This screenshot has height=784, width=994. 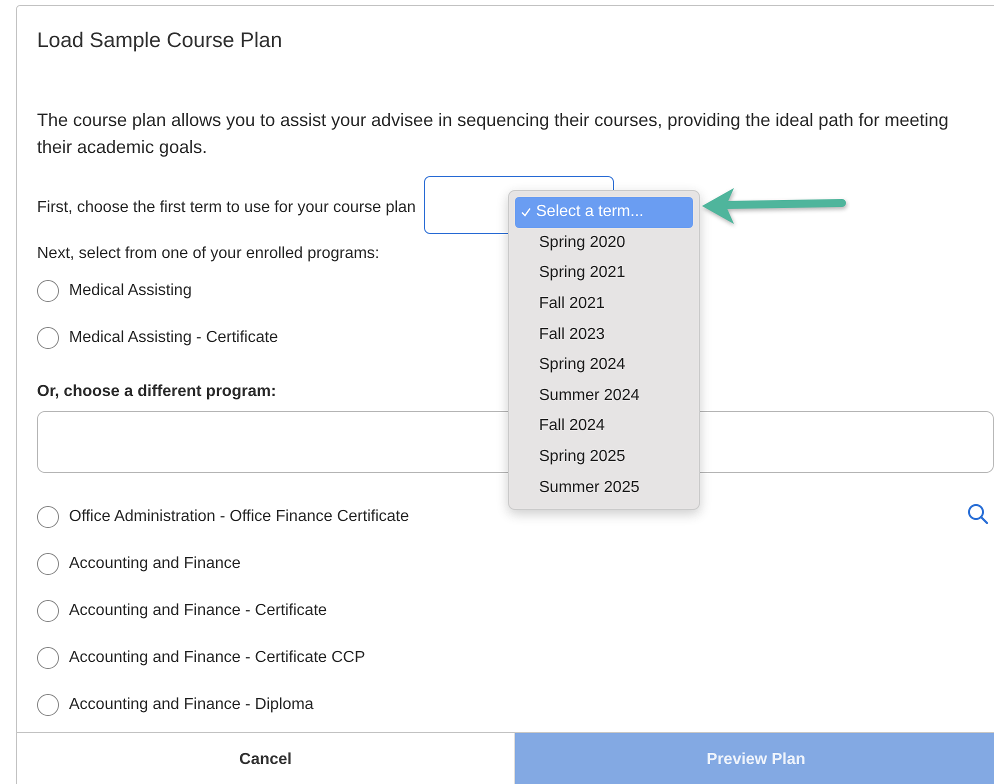 I want to click on dialog-title: Load Sample Course Plan, so click(x=160, y=41).